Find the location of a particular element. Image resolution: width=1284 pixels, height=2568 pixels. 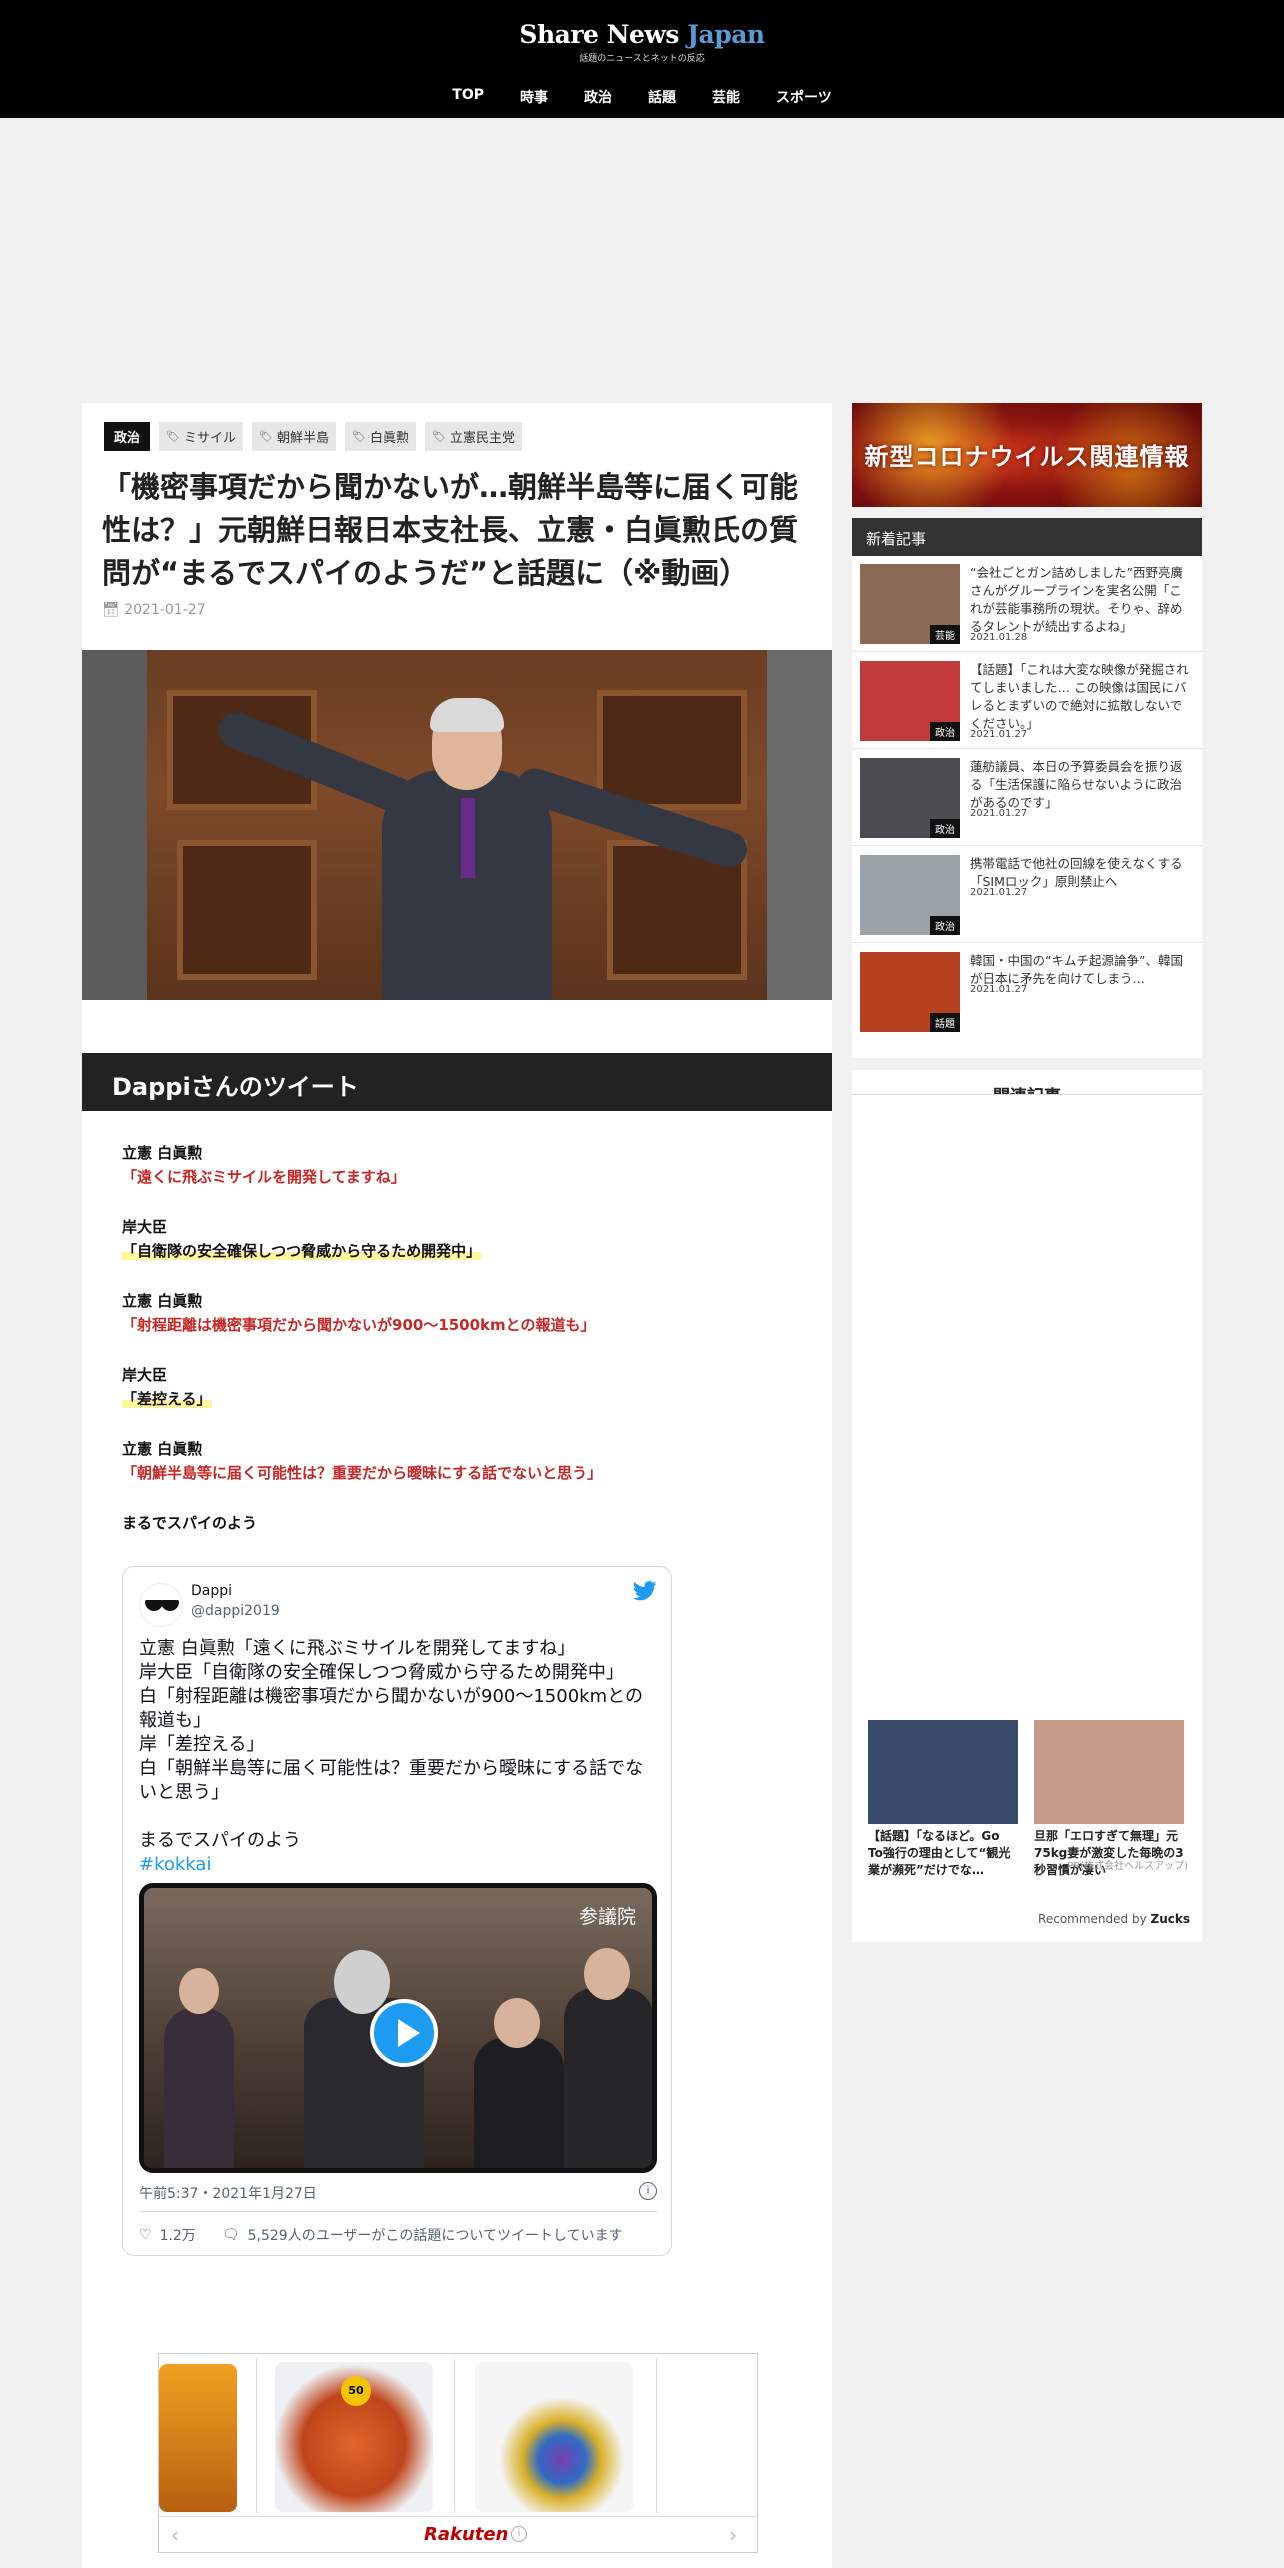

nav-topics: 話題 is located at coordinates (662, 97).